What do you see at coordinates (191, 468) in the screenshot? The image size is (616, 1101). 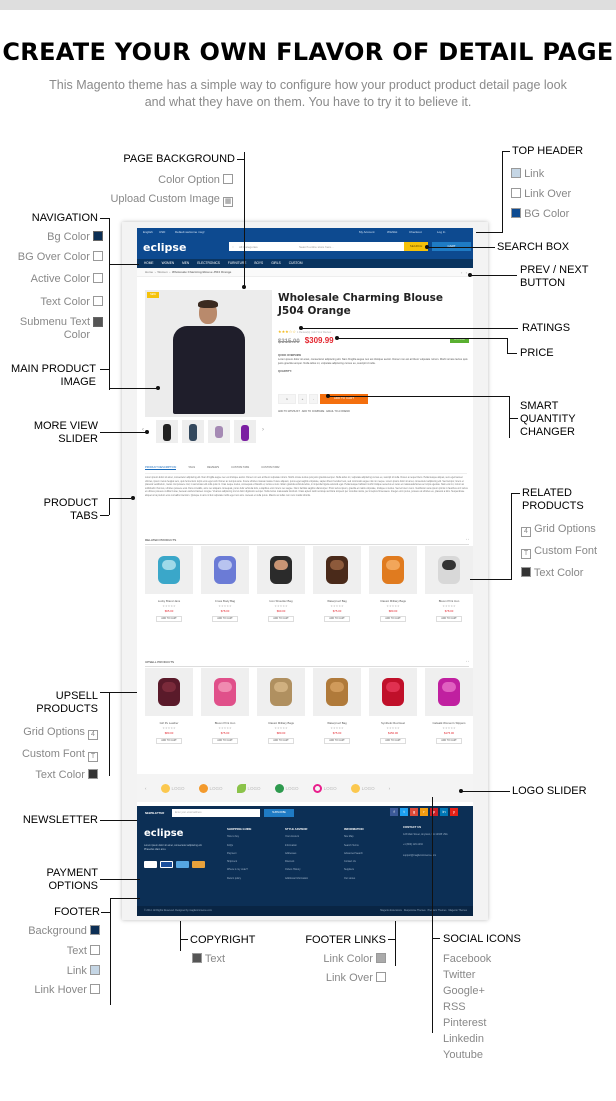 I see `tab-tags: TAGS` at bounding box center [191, 468].